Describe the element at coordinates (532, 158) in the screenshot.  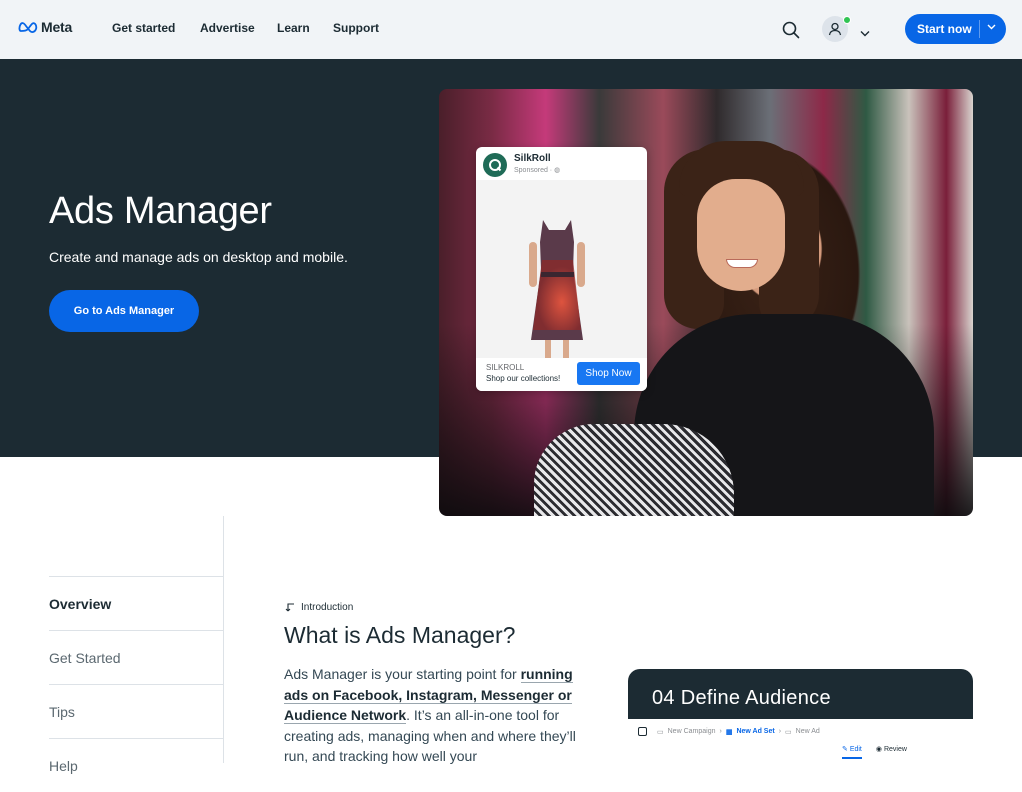
I see `ad-page-name: SilkRoll` at that location.